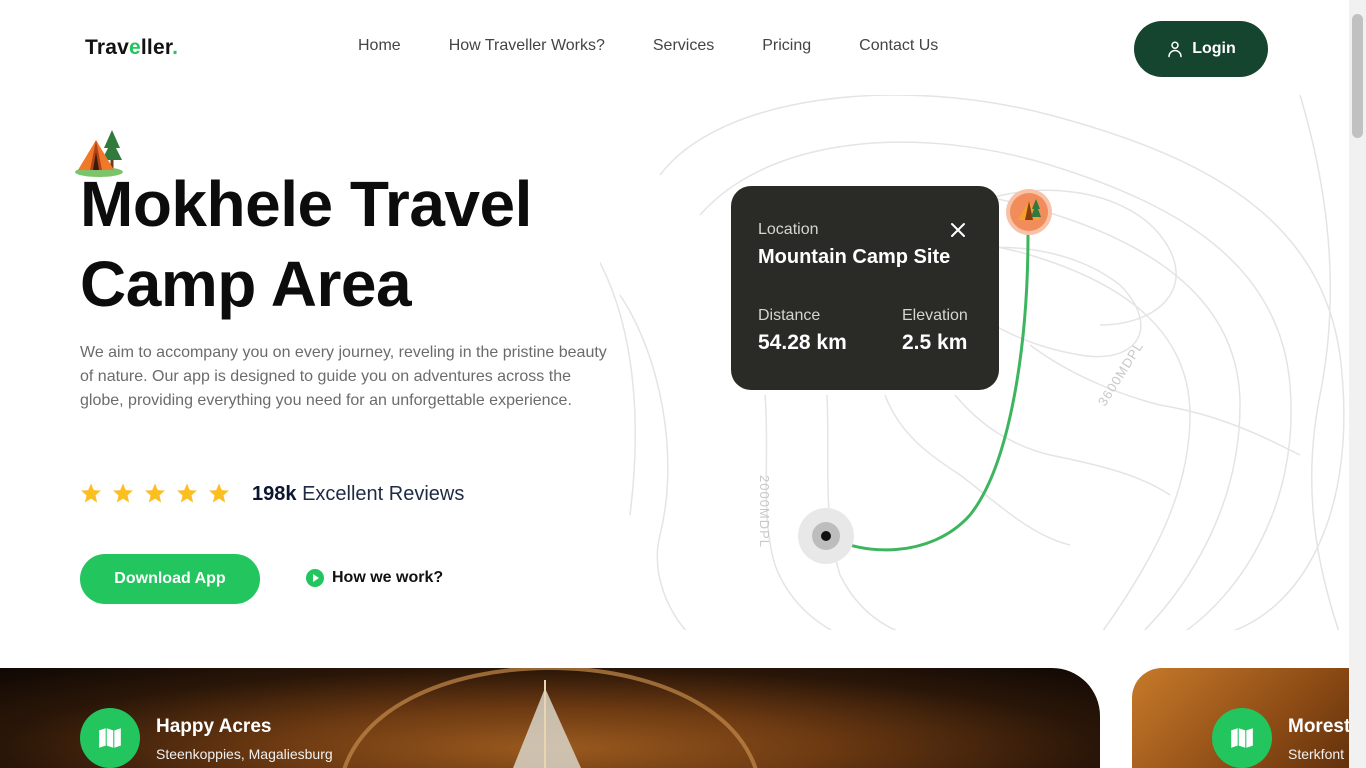 This screenshot has height=768, width=1366. Describe the element at coordinates (788, 229) in the screenshot. I see `location-label: Location` at that location.